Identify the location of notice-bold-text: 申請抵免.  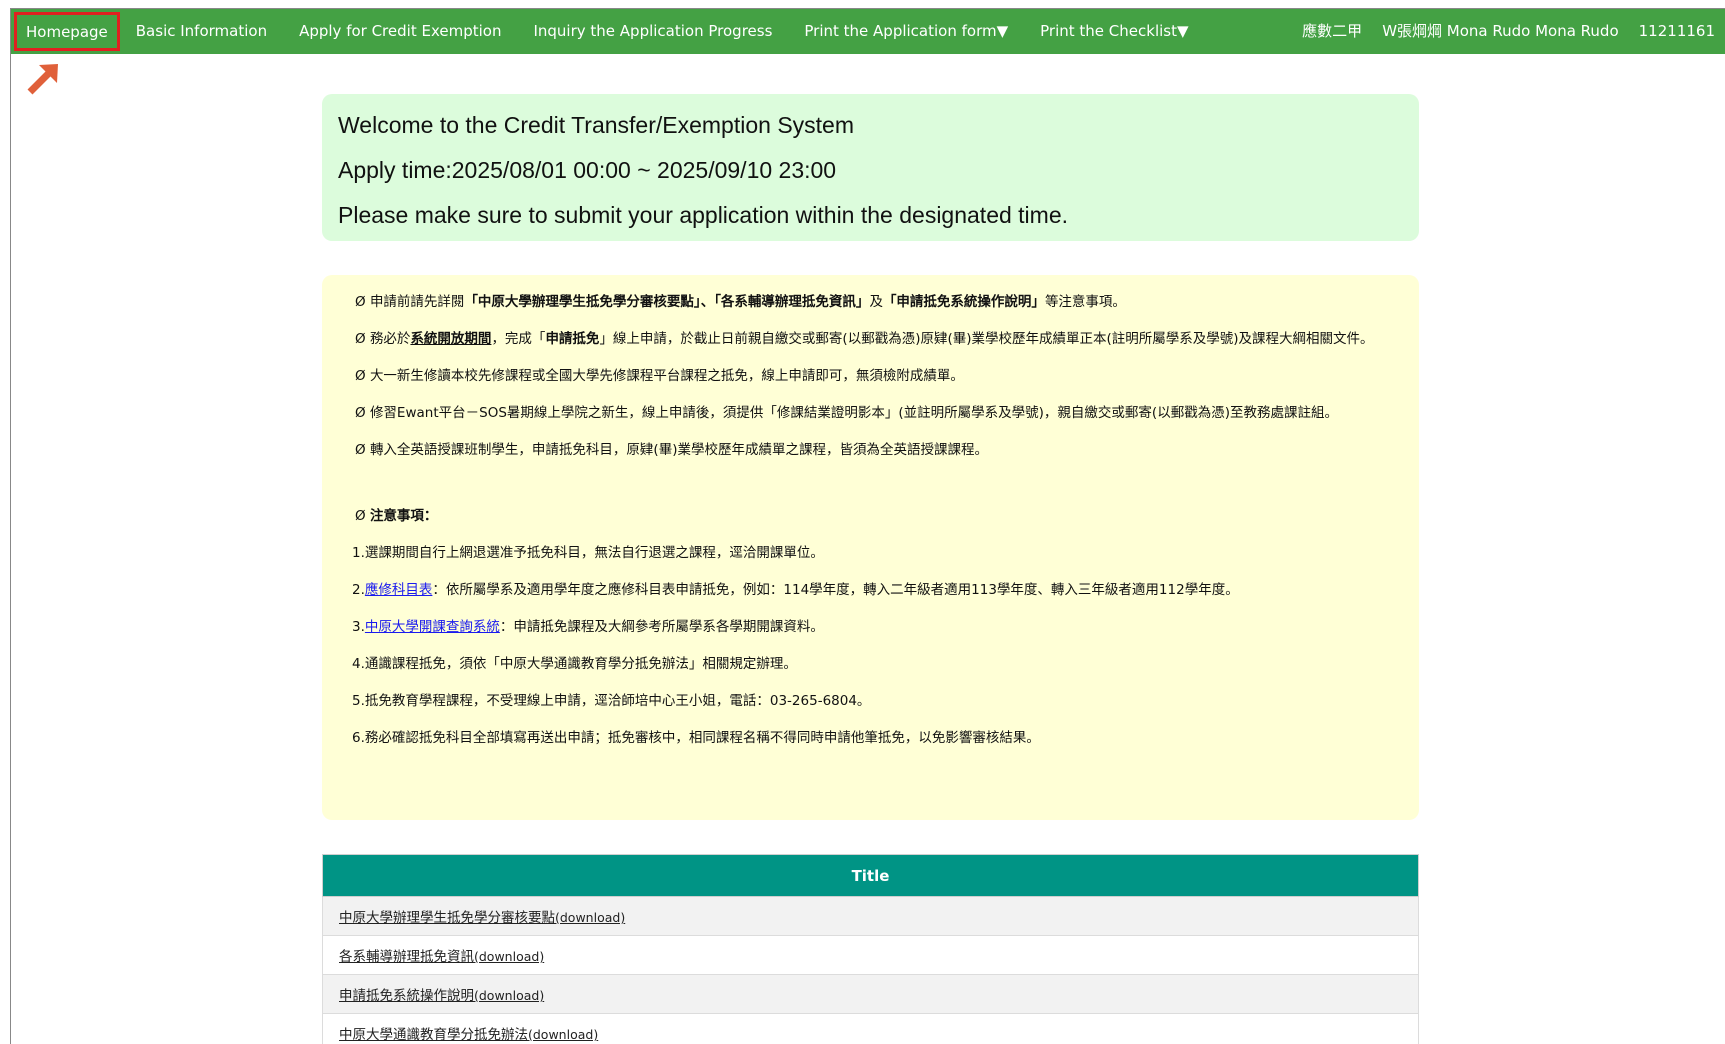
(572, 339).